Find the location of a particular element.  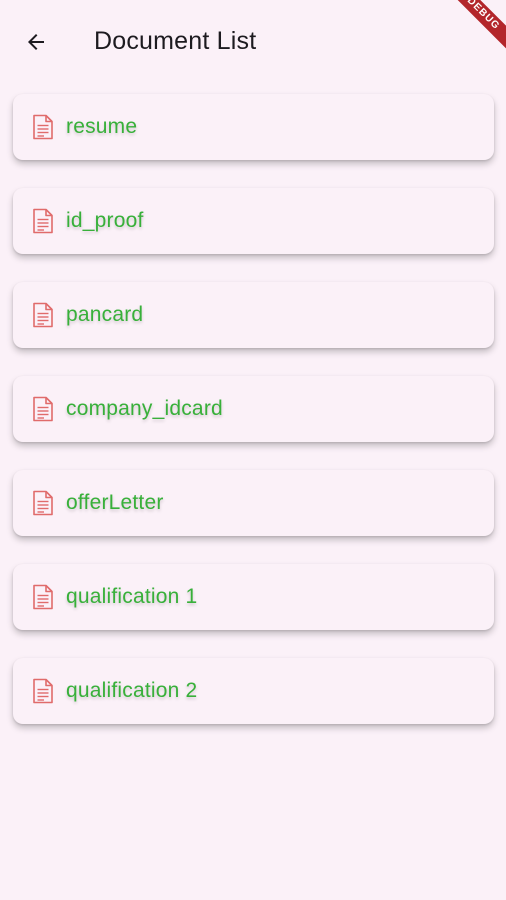

document-name: pancard is located at coordinates (105, 314).